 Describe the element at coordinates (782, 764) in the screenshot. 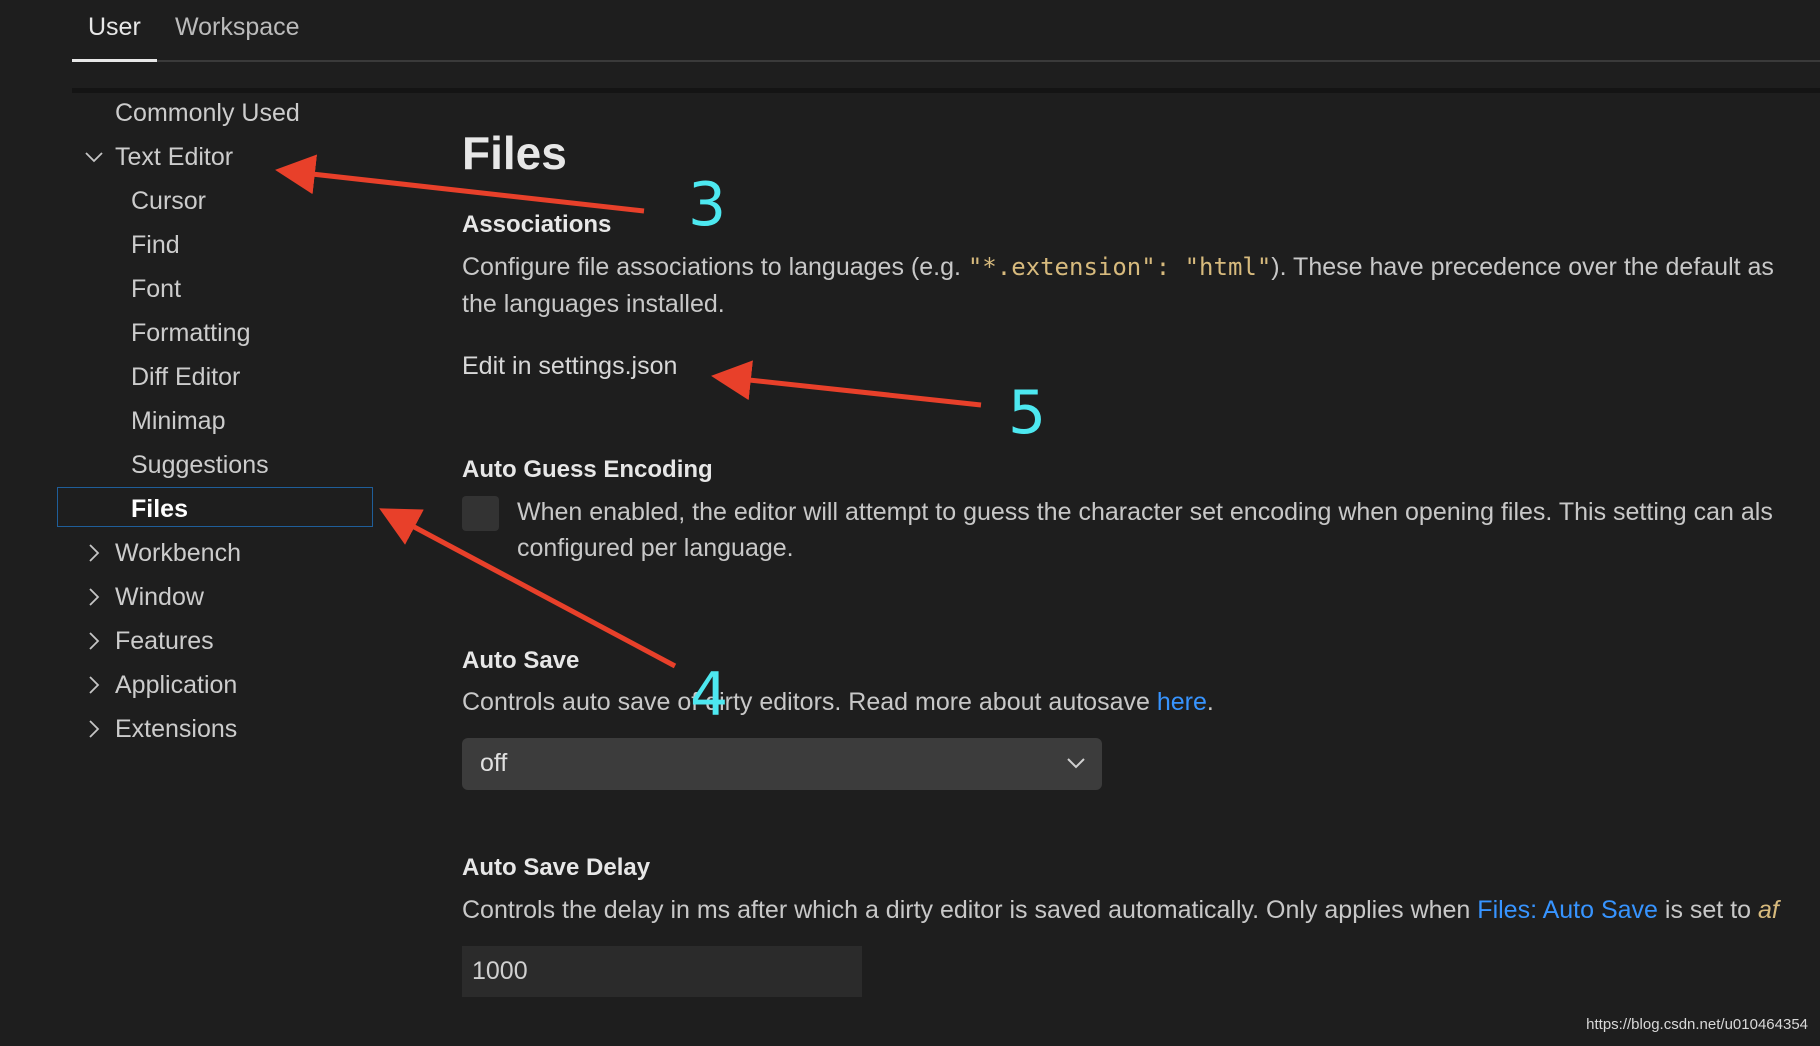

I see `auto-save-dropdown: off` at that location.